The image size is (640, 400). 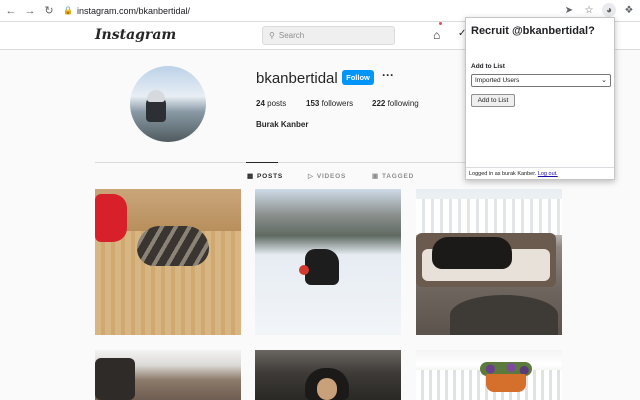 I want to click on popup-divider, so click(x=540, y=167).